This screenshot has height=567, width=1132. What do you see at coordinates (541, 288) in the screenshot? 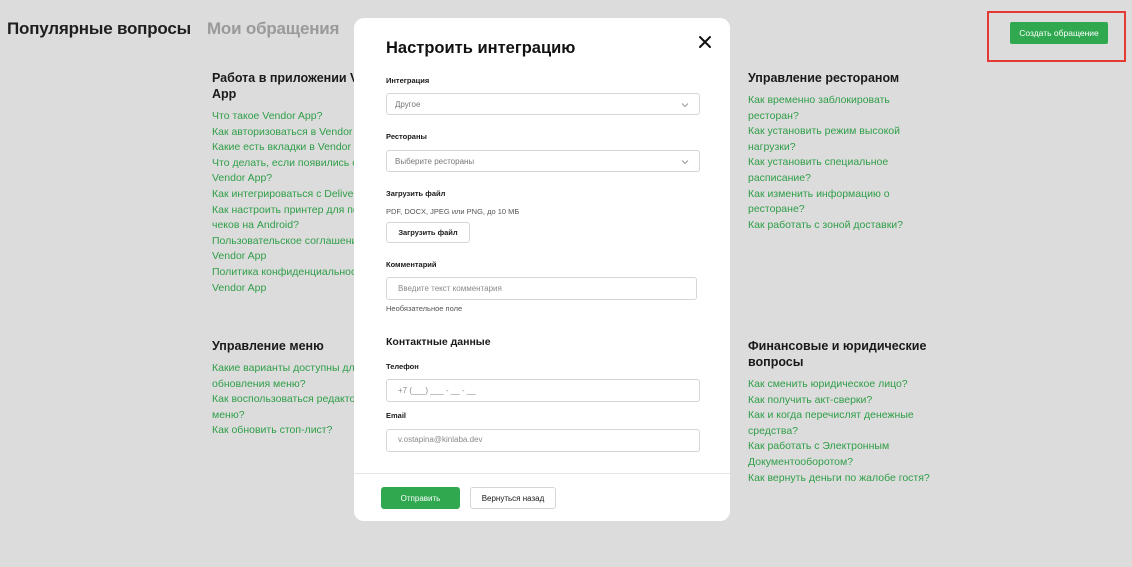
I see `comment-input: Введите текст комментария` at bounding box center [541, 288].